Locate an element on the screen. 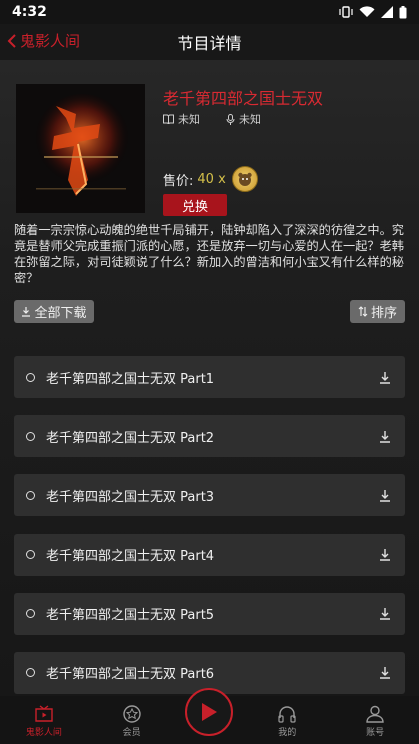 The image size is (419, 744). program-meta: 未知 未知 is located at coordinates (212, 119).